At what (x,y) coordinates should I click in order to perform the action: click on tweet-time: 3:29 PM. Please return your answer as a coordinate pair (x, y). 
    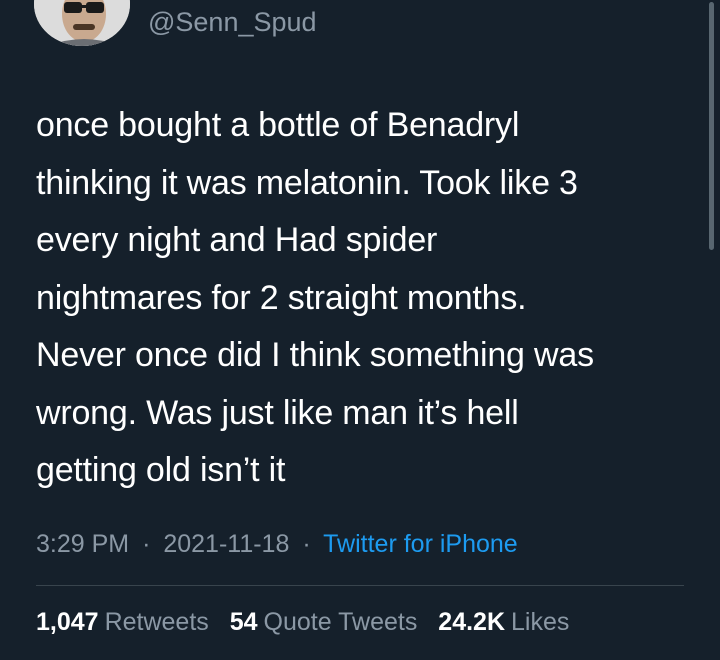
    Looking at the image, I should click on (82, 544).